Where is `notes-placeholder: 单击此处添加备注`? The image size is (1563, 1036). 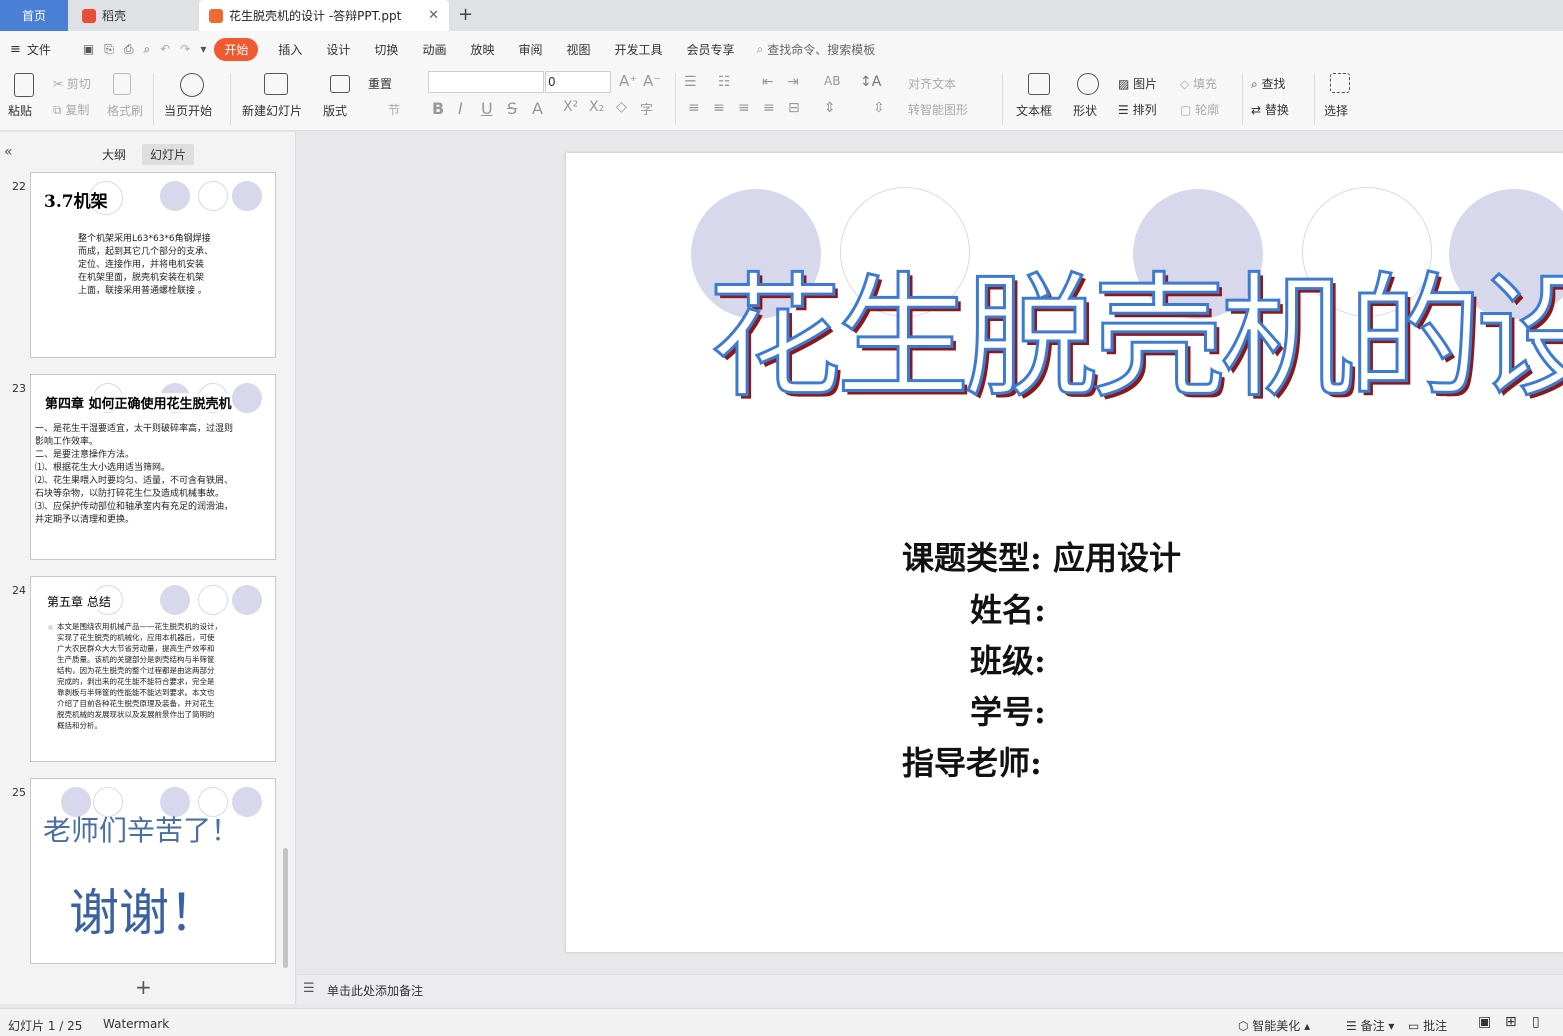 notes-placeholder: 单击此处添加备注 is located at coordinates (375, 990).